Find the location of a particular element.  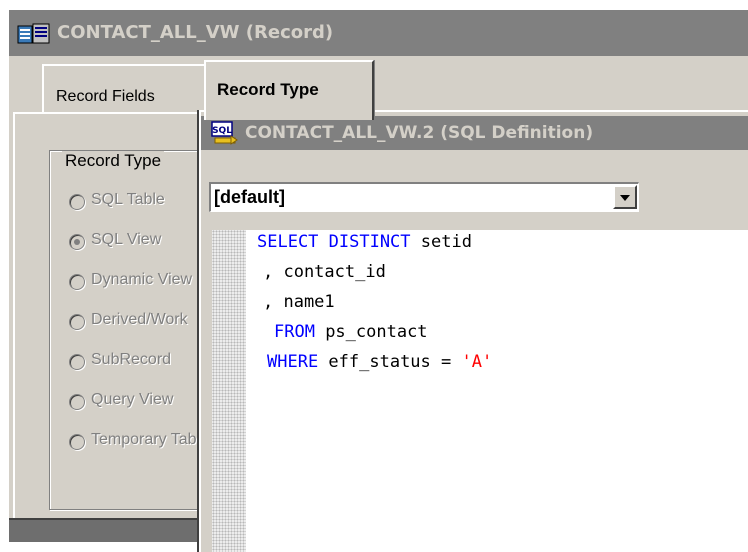

radio-button-selected is located at coordinates (77, 242).